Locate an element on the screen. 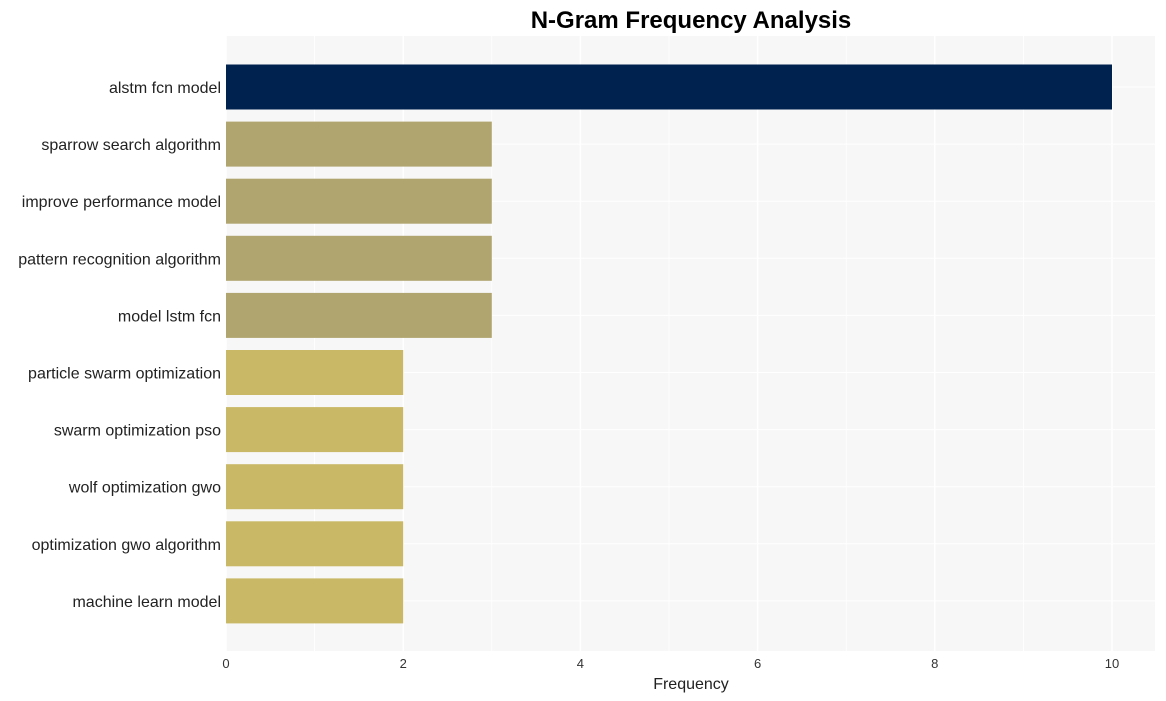 This screenshot has height=701, width=1166. y-tick-label: wolf optimization gwo is located at coordinates (144, 488).